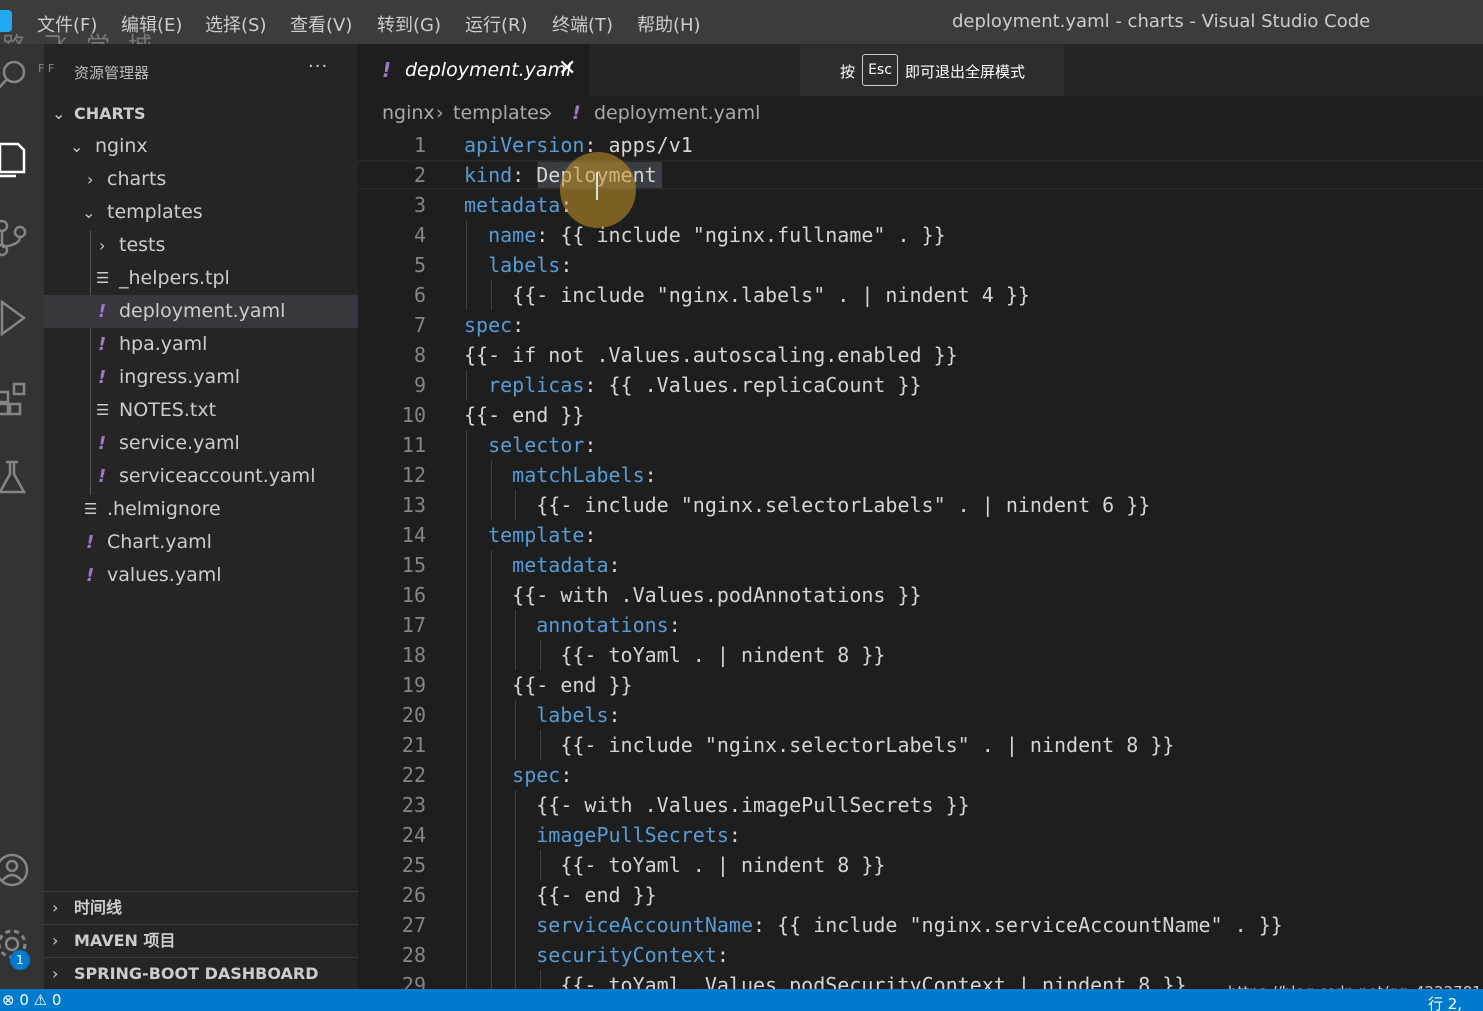 This screenshot has width=1483, height=1011. What do you see at coordinates (235, 24) in the screenshot?
I see `menu-selection: 选择(S)` at bounding box center [235, 24].